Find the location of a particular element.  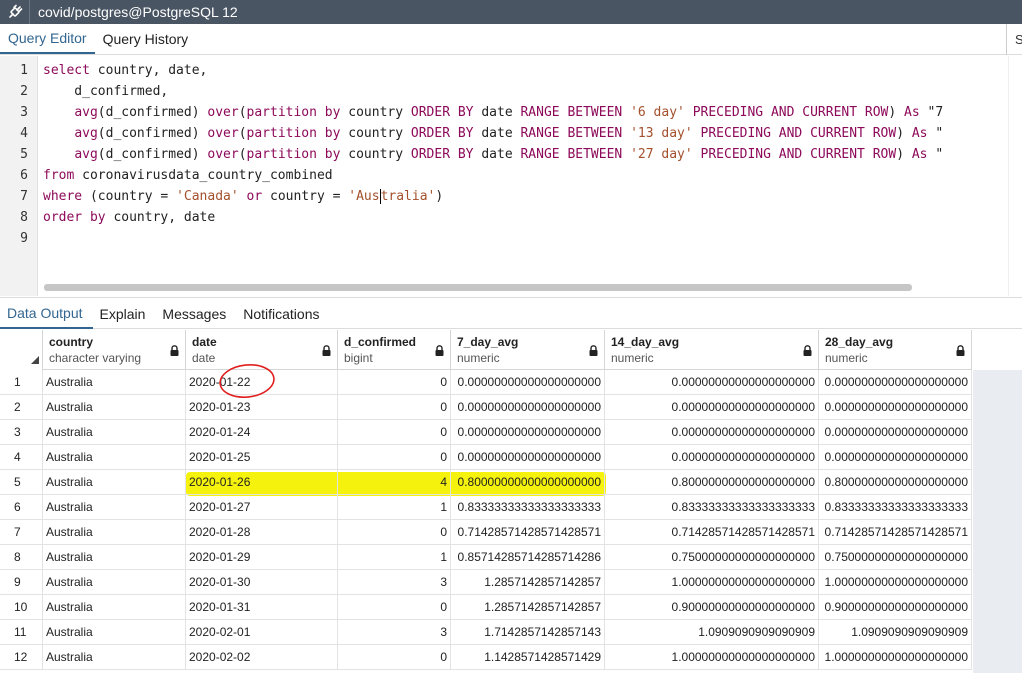

row-number: 1 is located at coordinates (21, 382).